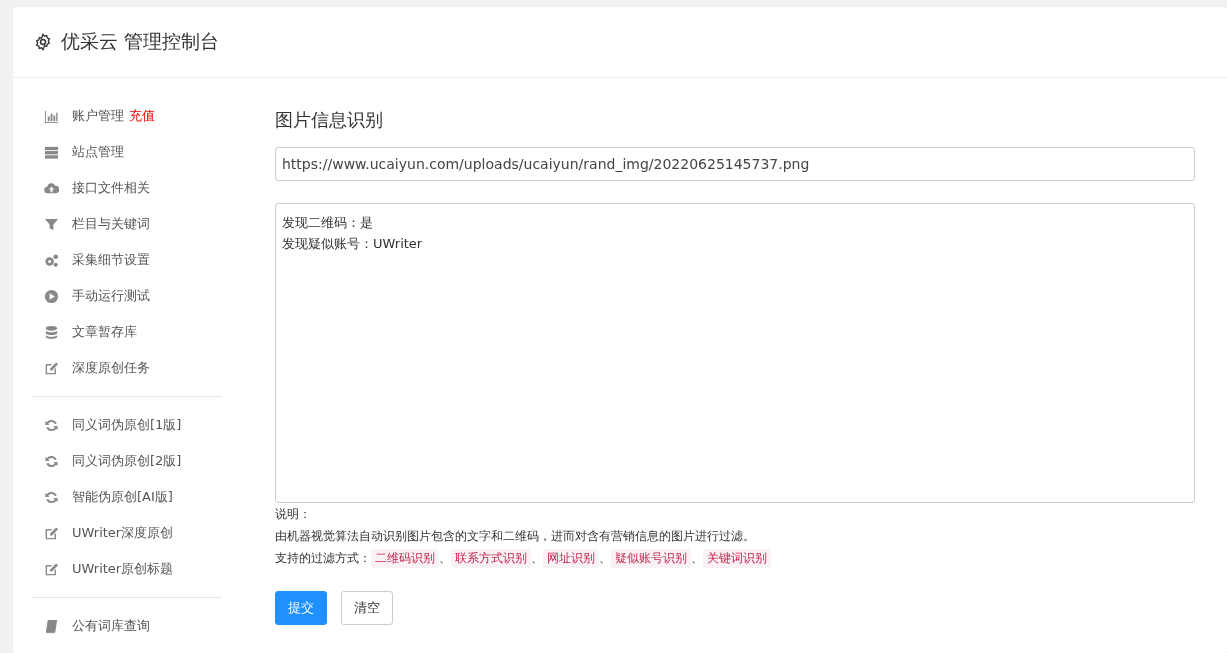  What do you see at coordinates (135, 188) in the screenshot?
I see `sidebar-item: 接口文件相关` at bounding box center [135, 188].